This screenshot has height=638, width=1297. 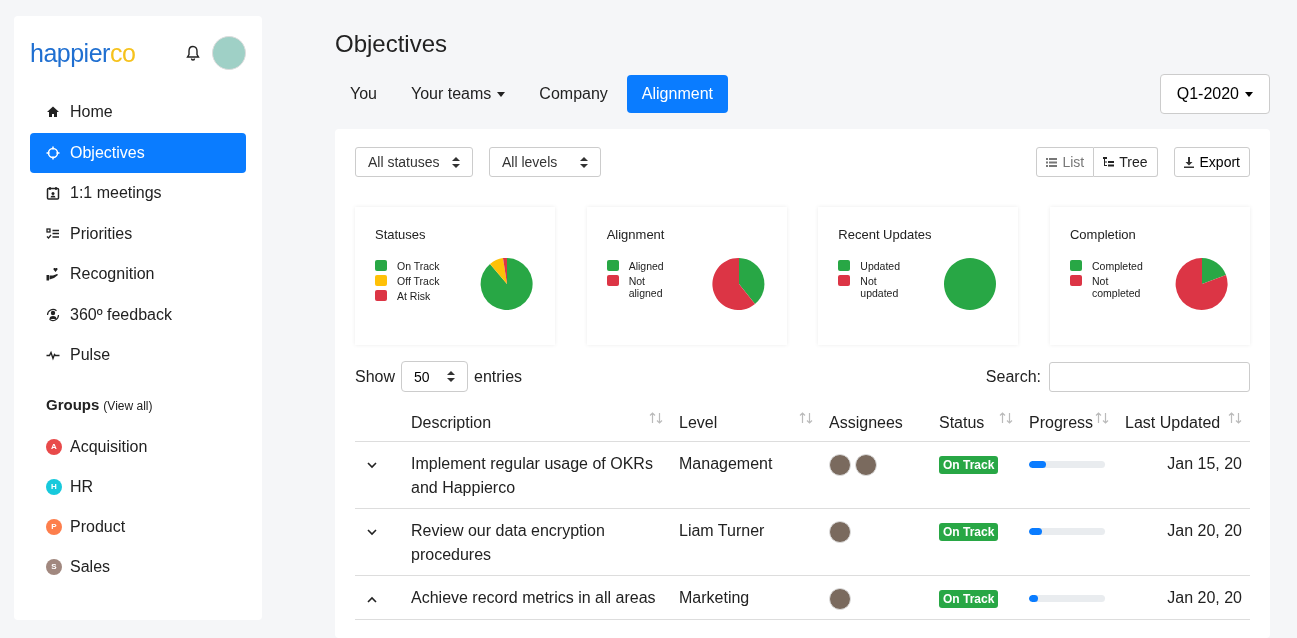 What do you see at coordinates (880, 266) in the screenshot?
I see `legend-label: Updated` at bounding box center [880, 266].